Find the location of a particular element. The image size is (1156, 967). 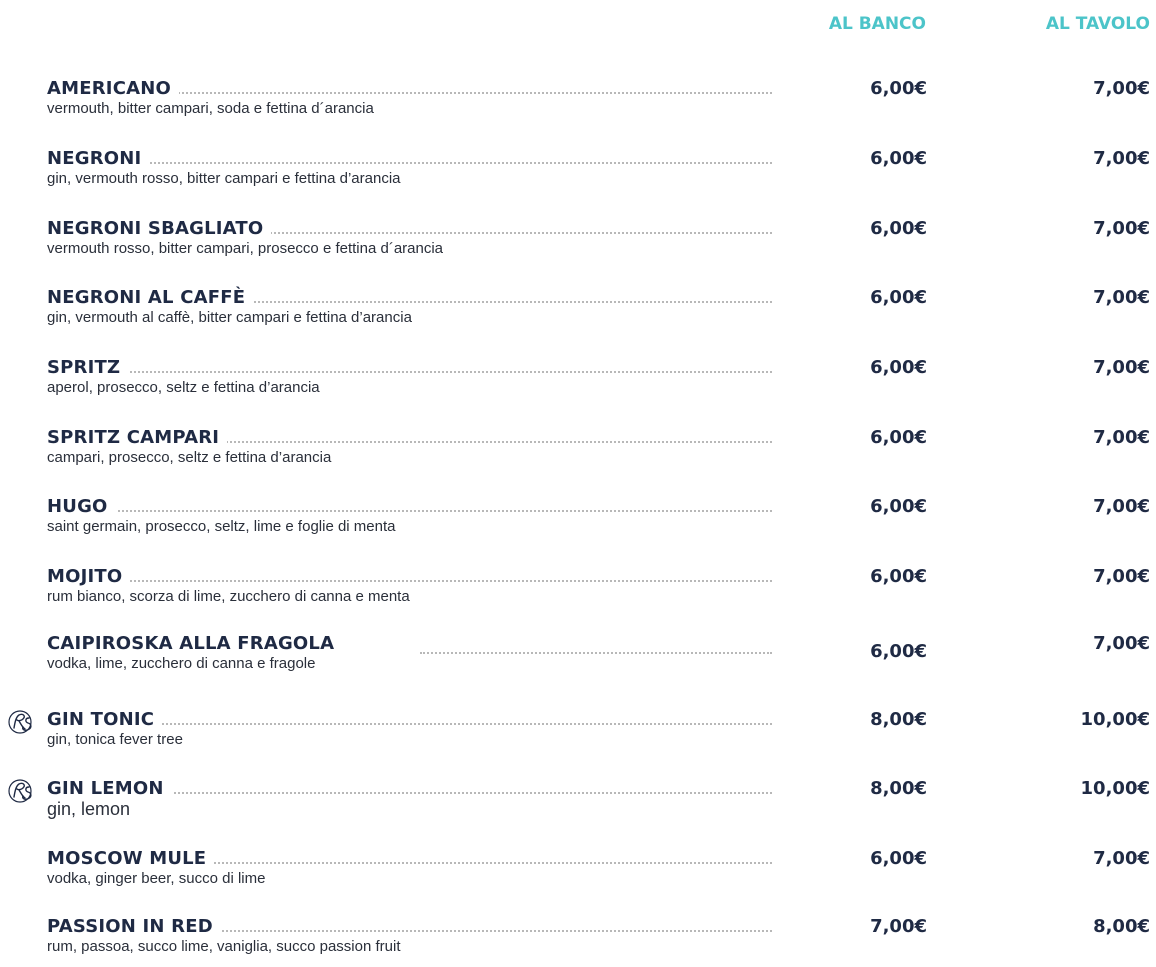

menu-item-gin-lemon: GIN LEMON gin, lemon 8,00€ 10,00€ is located at coordinates (578, 804).